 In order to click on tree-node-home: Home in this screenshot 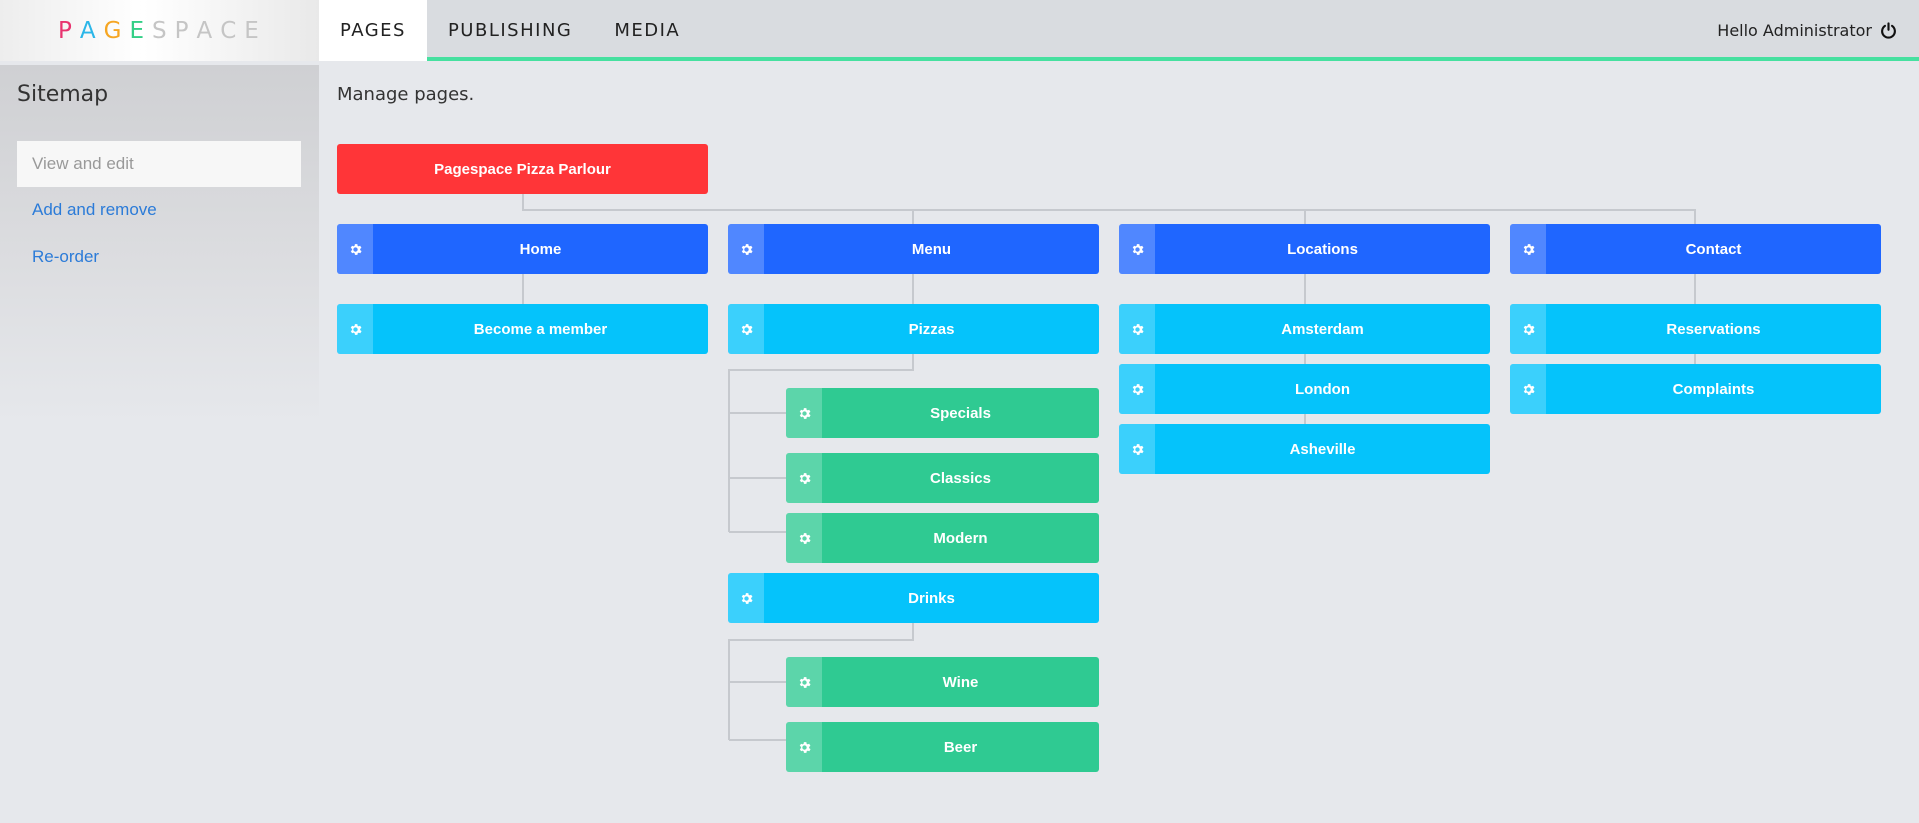, I will do `click(522, 249)`.